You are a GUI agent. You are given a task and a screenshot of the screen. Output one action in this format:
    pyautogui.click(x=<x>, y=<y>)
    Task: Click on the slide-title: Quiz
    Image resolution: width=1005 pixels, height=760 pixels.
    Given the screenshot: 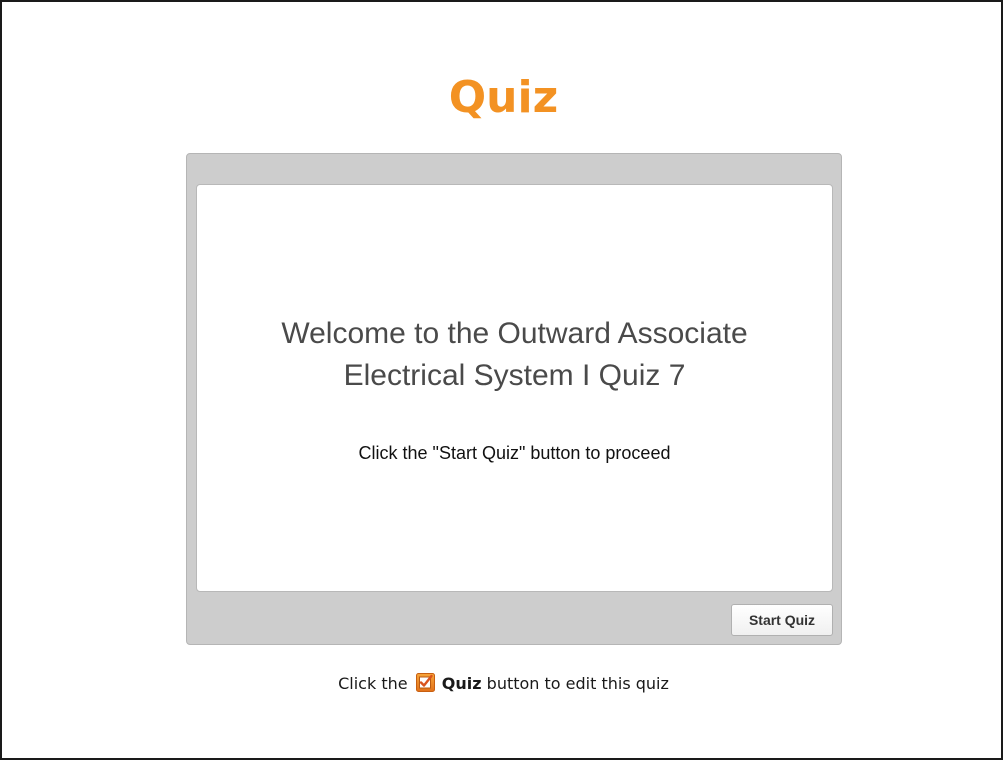 What is the action you would take?
    pyautogui.click(x=503, y=97)
    